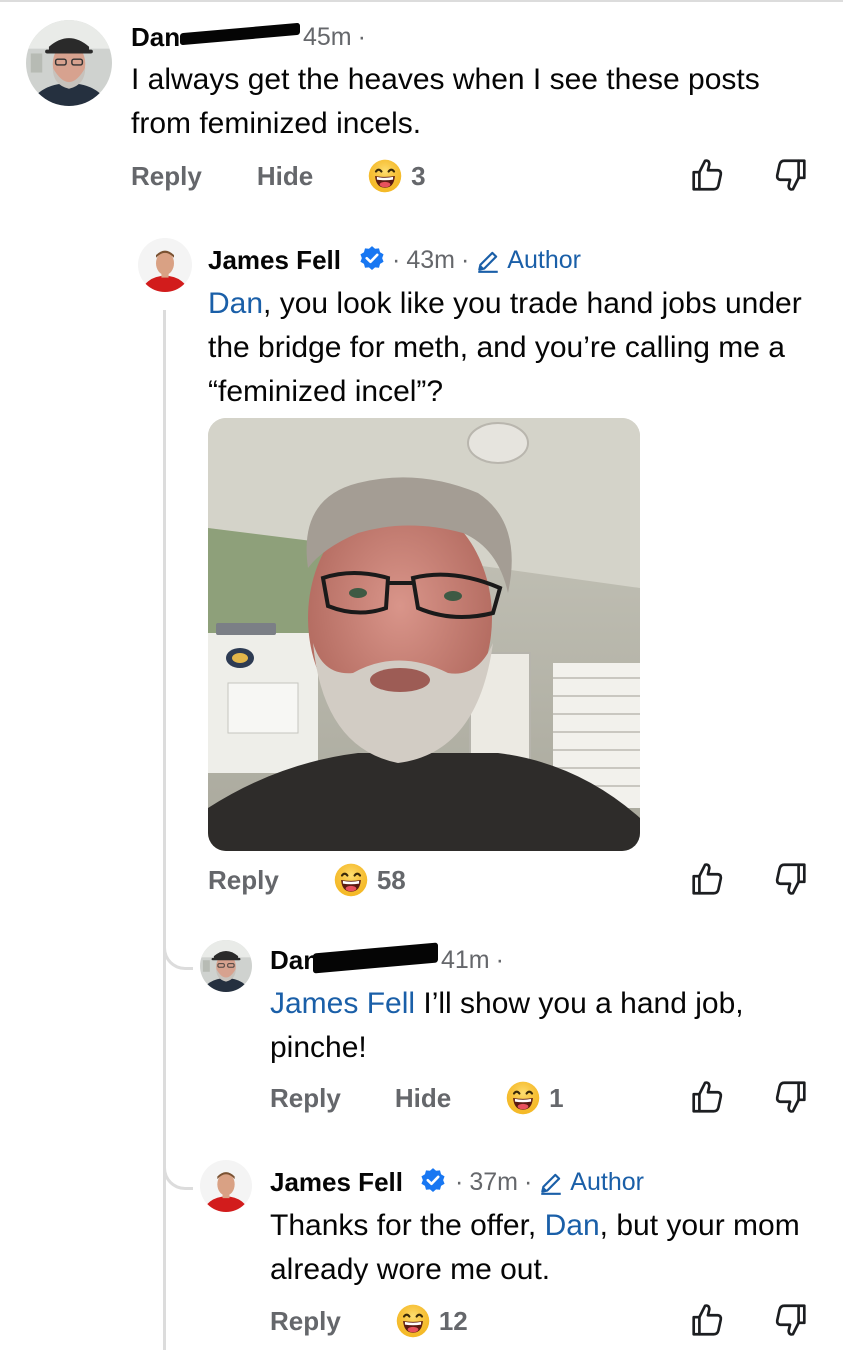 The width and height of the screenshot is (843, 1350). I want to click on reaction-summary: 3, so click(396, 176).